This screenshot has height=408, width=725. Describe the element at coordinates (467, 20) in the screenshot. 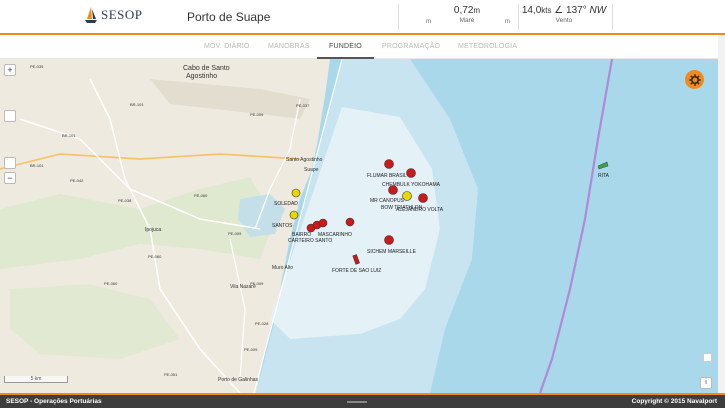

I see `tide-label: Maré` at that location.